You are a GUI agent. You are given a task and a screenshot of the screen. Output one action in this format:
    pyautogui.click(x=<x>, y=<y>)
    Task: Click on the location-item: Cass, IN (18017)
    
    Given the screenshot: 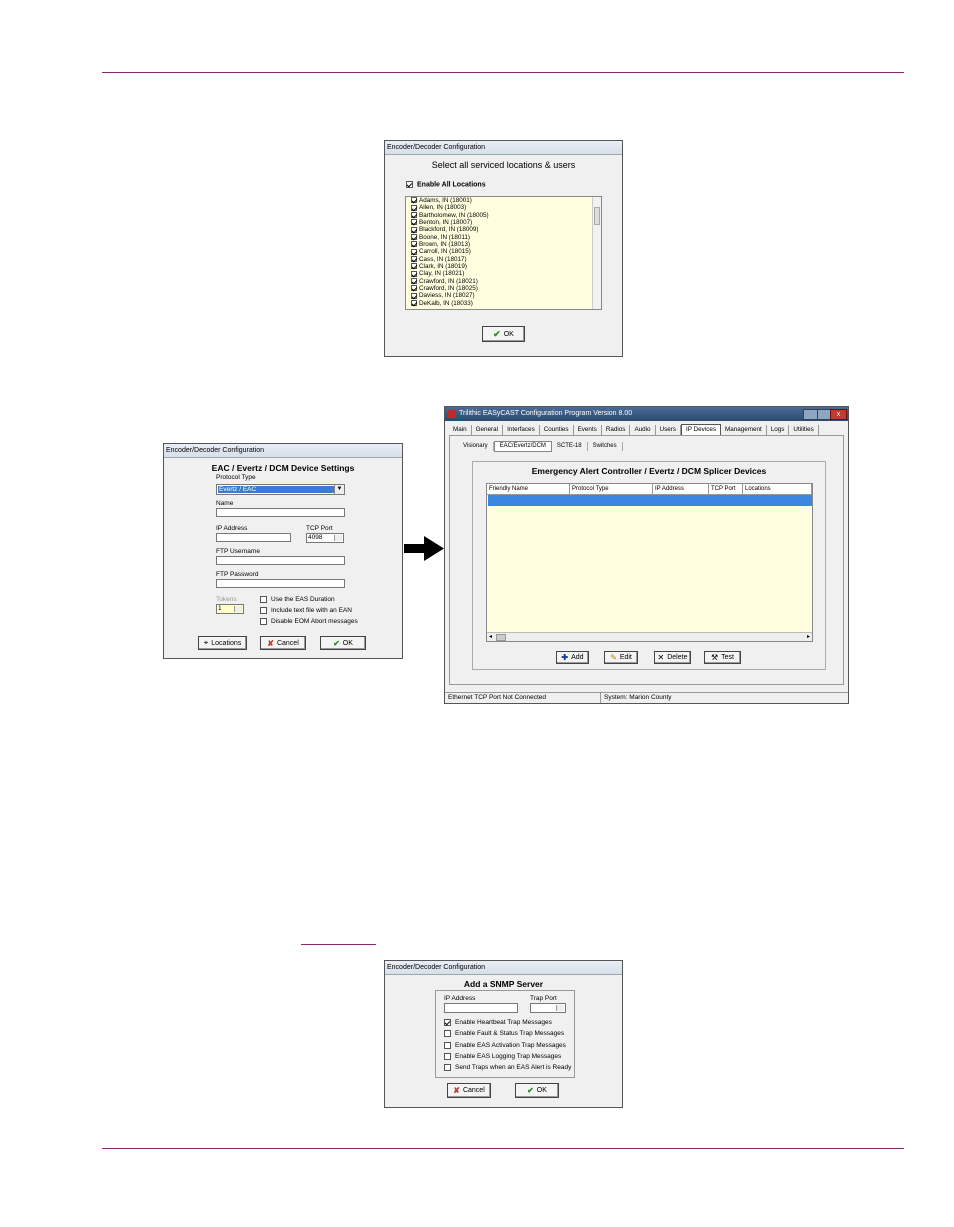 What is the action you would take?
    pyautogui.click(x=503, y=259)
    